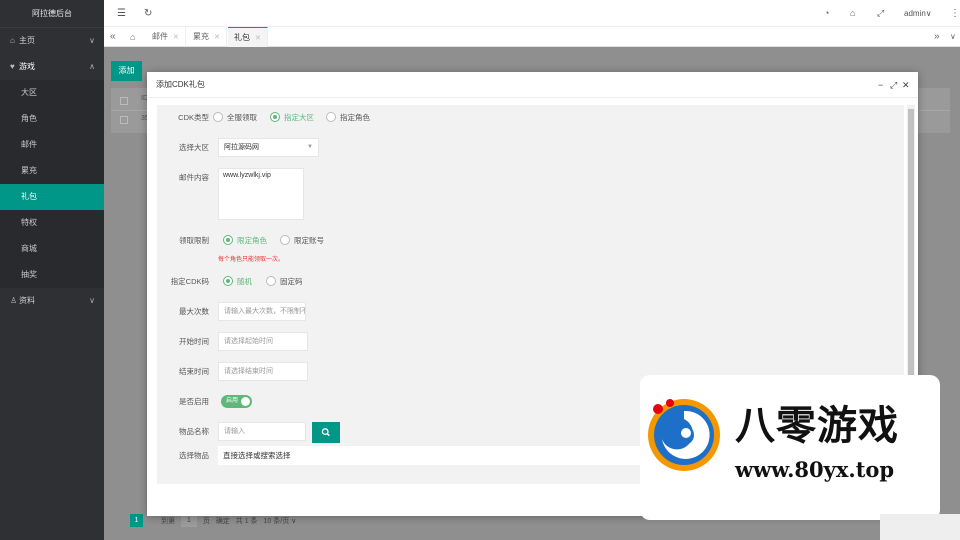 Image resolution: width=960 pixels, height=540 pixels. I want to click on enabled-label: 是否启用, so click(194, 401).